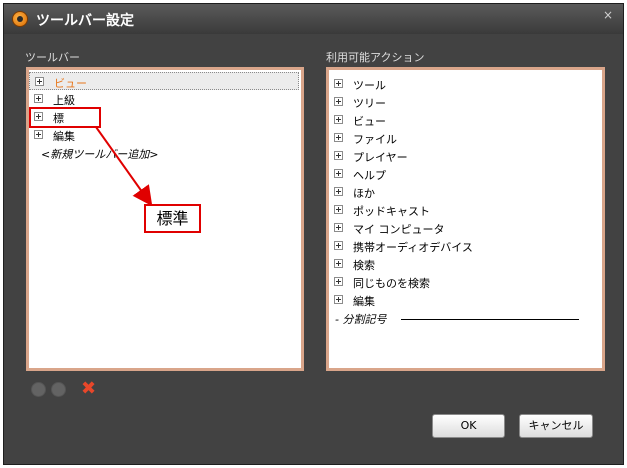  I want to click on add-new-toolbar-label: <新規ツールバー追加>, so click(100, 154).